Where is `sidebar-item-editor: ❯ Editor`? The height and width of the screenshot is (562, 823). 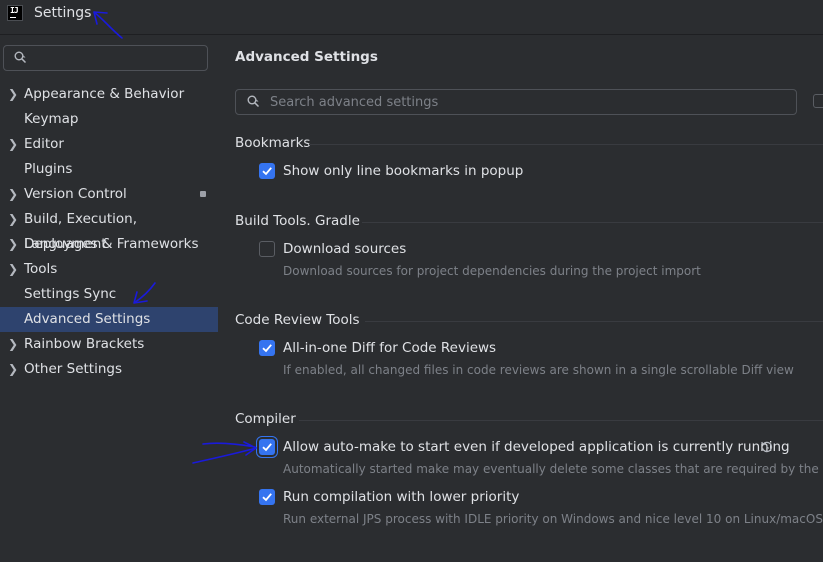
sidebar-item-editor: ❯ Editor is located at coordinates (109, 144).